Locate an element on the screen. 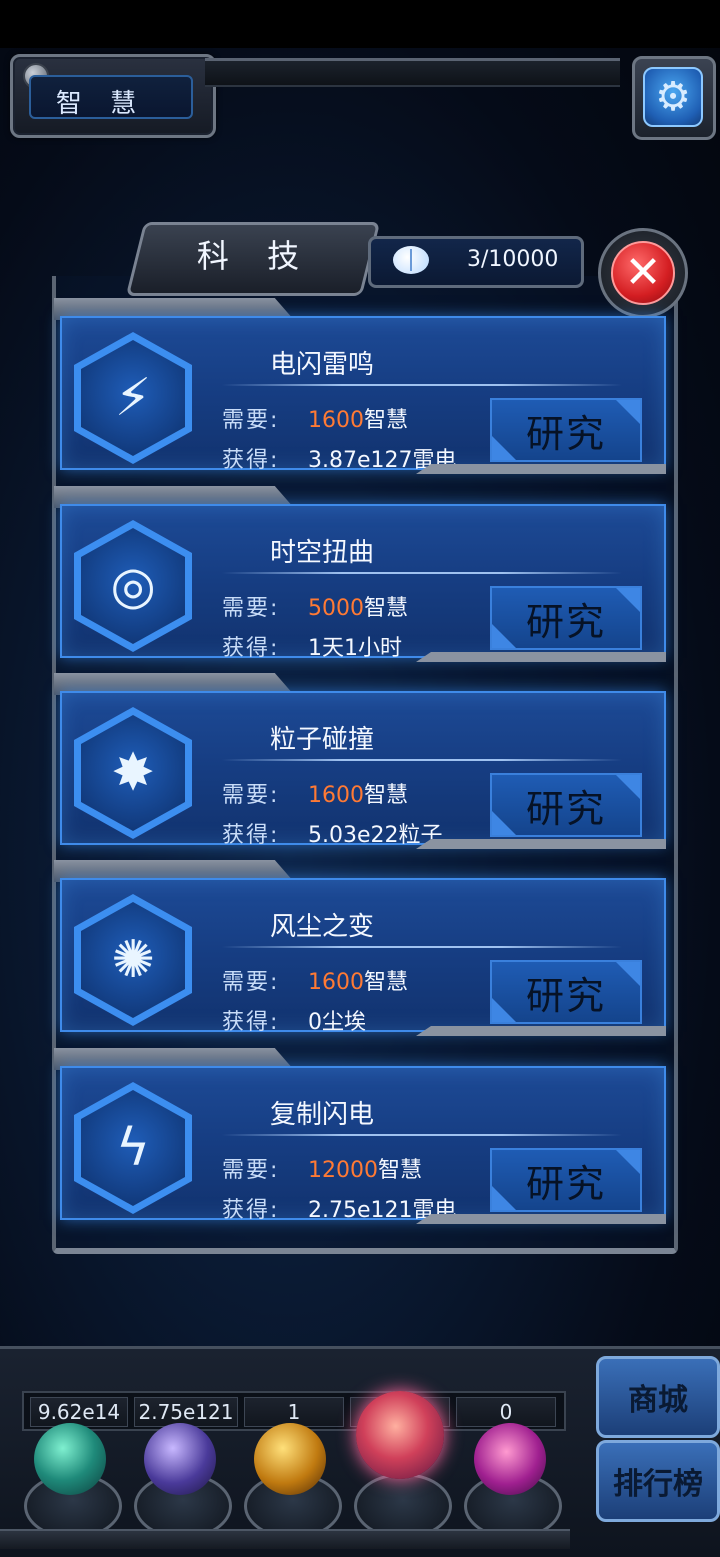 The image size is (720, 1557). tech-name: 风尘之变 is located at coordinates (322, 927).